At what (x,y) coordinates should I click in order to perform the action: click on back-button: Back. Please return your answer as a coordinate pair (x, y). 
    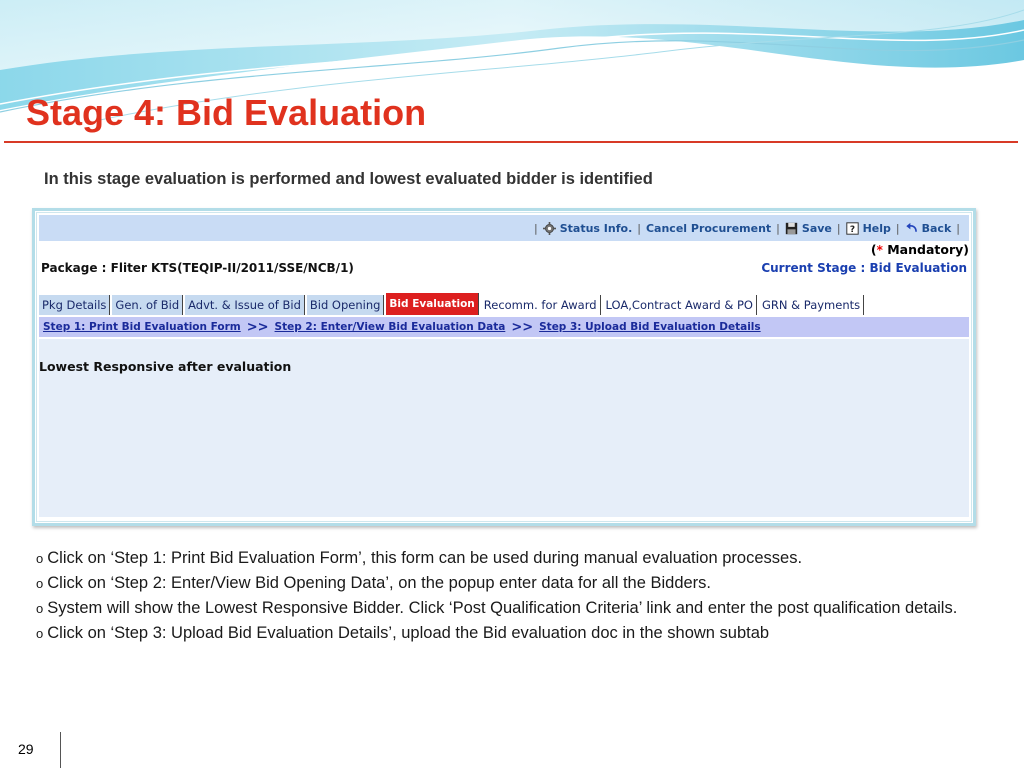
    Looking at the image, I should click on (928, 228).